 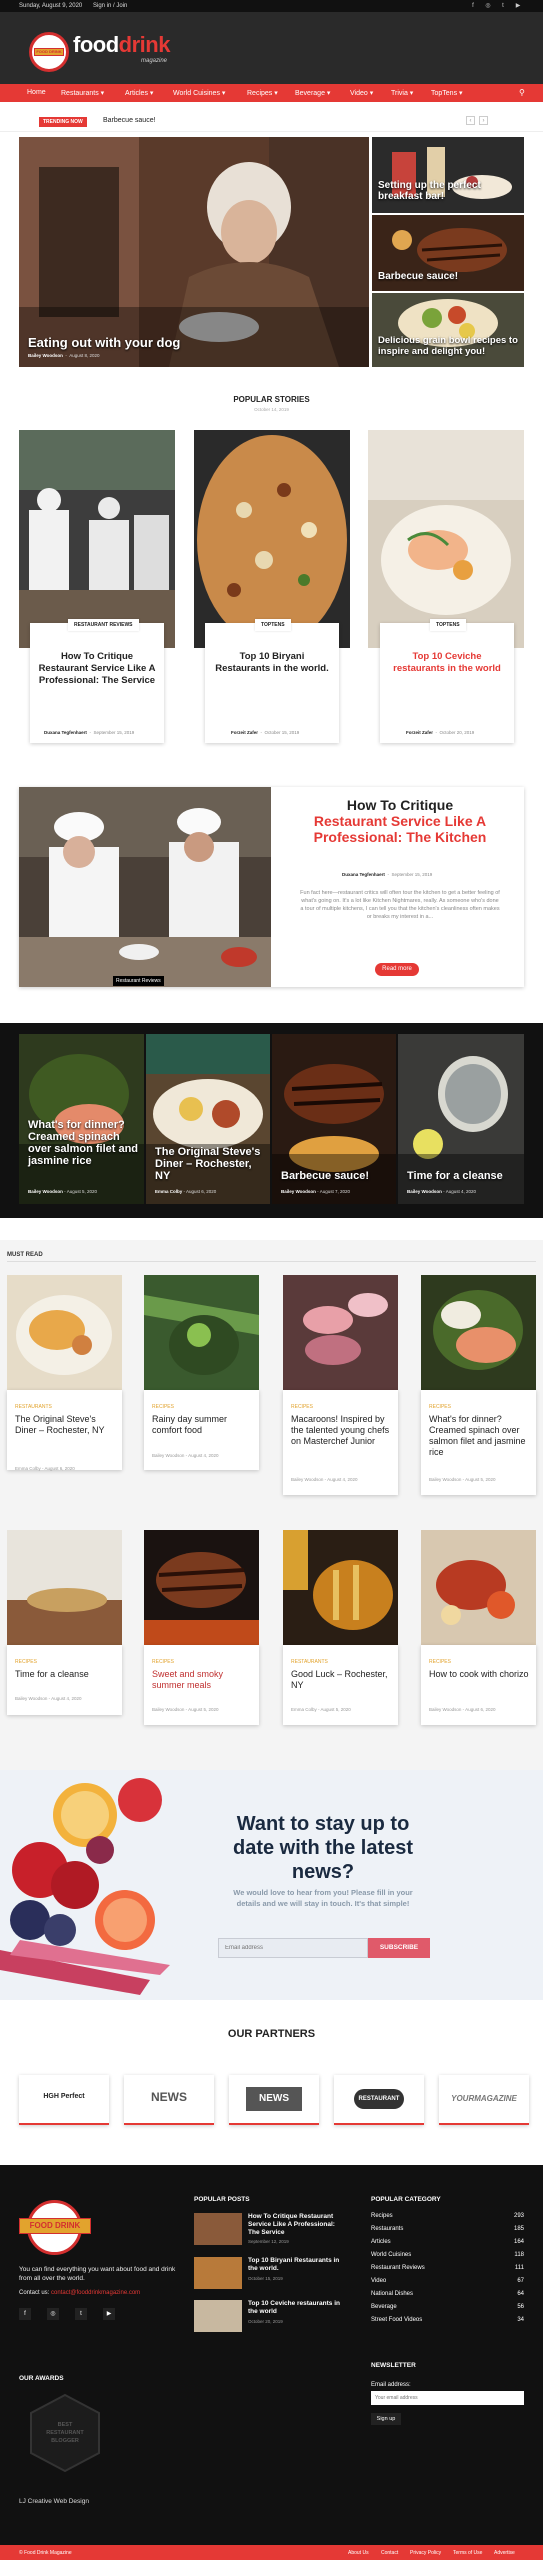 What do you see at coordinates (325, 1176) in the screenshot?
I see `gallery-title-3: Barbecue sauce!` at bounding box center [325, 1176].